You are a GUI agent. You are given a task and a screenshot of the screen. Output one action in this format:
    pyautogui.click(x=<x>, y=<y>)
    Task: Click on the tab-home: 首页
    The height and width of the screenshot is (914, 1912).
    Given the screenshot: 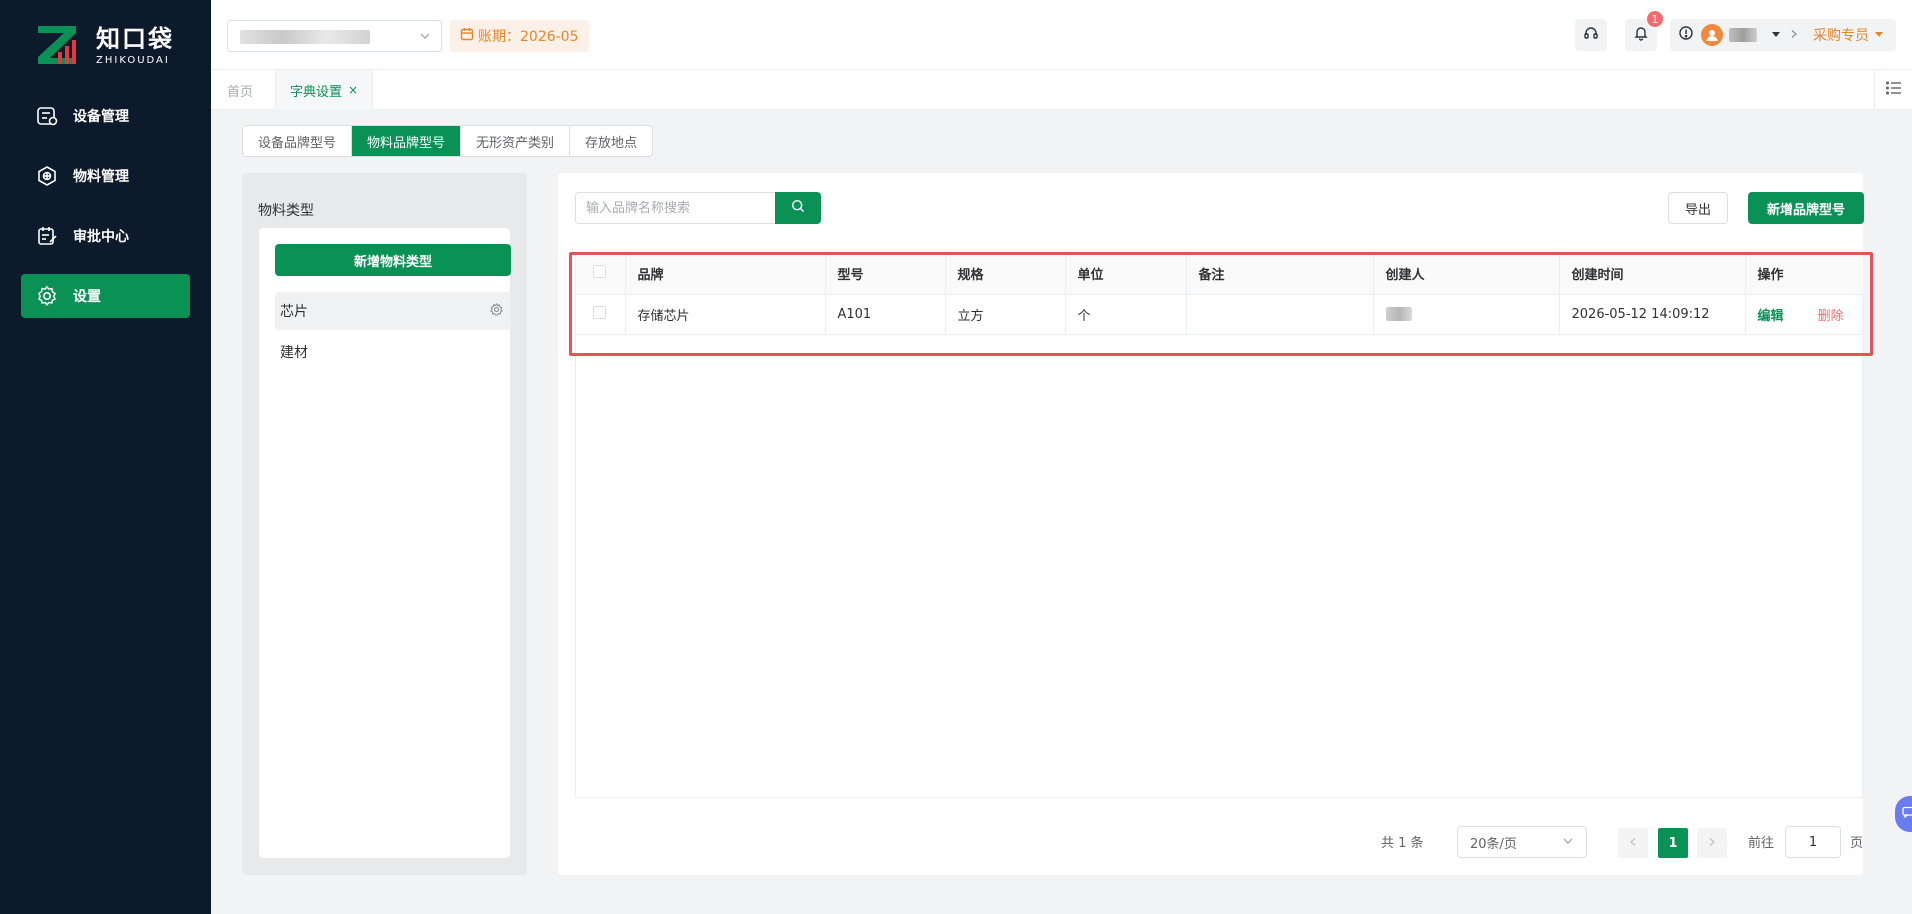 What is the action you would take?
    pyautogui.click(x=240, y=90)
    